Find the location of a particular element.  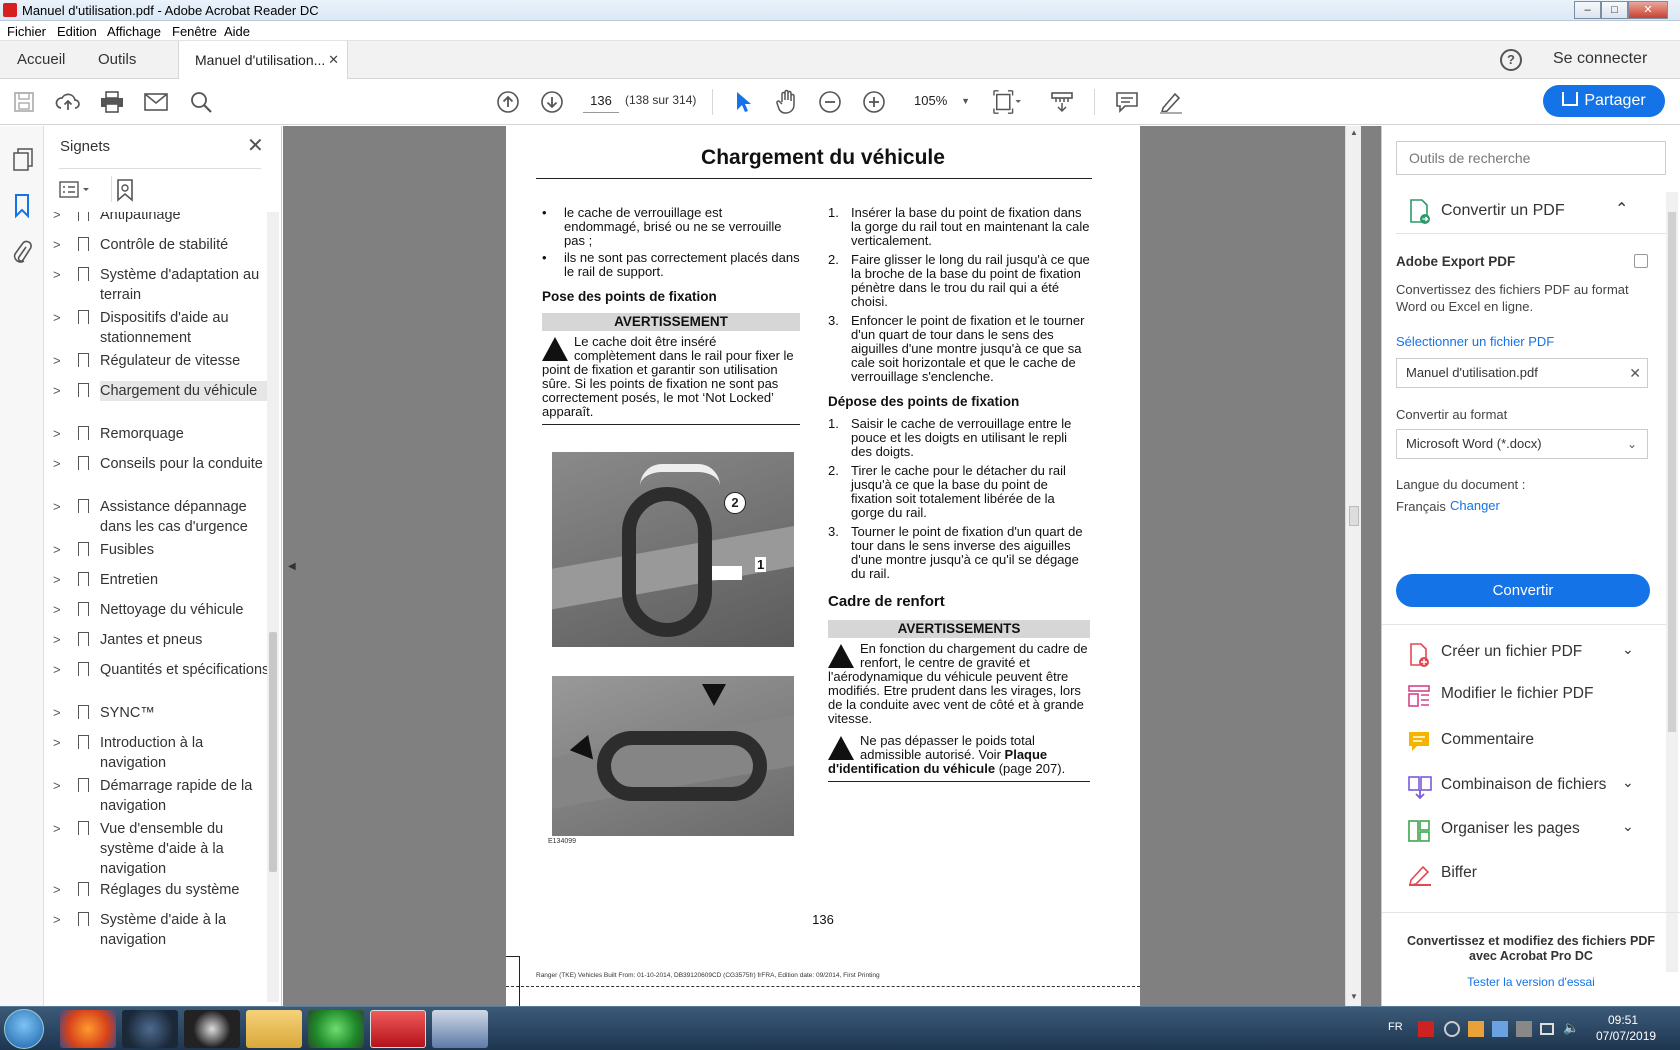

clover-app-taskbar-icon is located at coordinates (336, 1029).